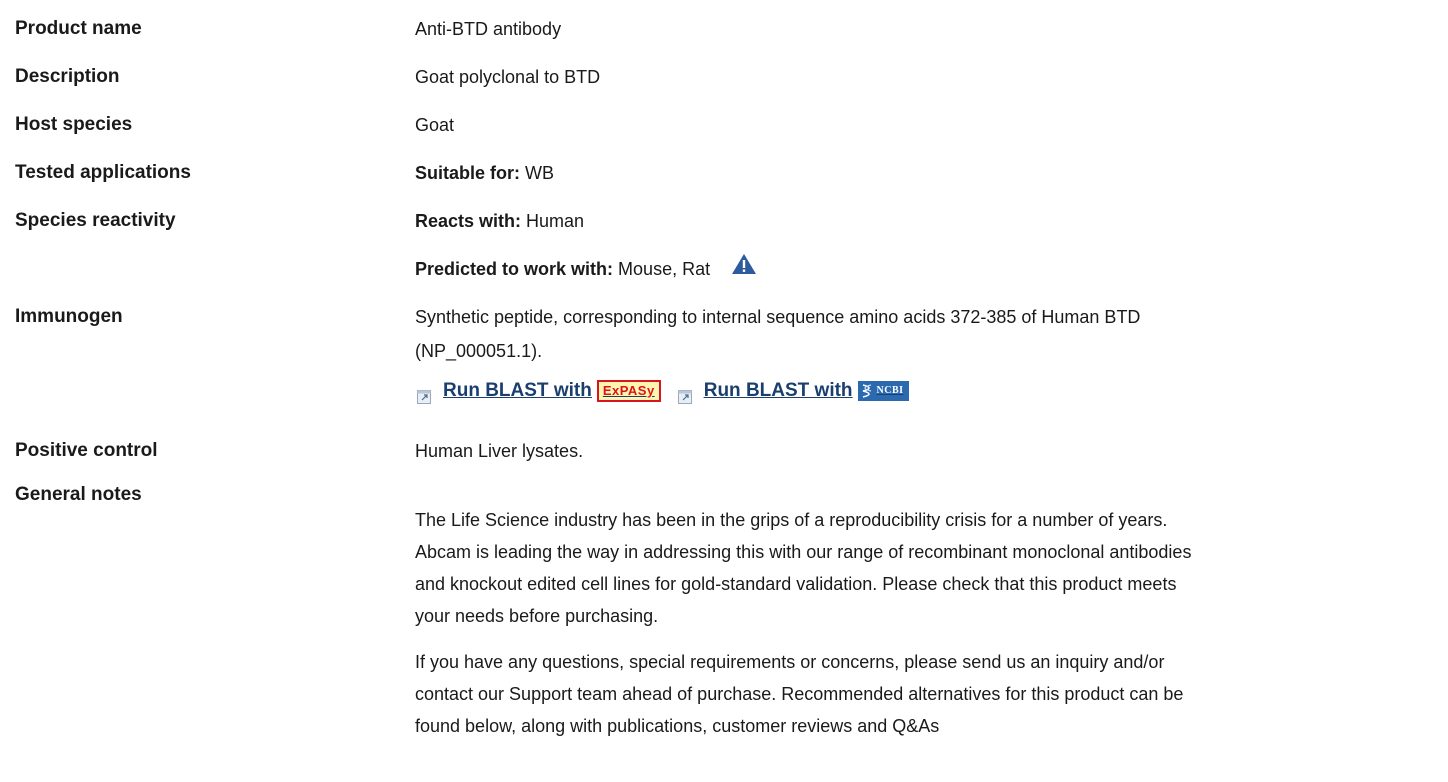 Image resolution: width=1448 pixels, height=782 pixels. I want to click on description-value: Goat polyclonal to BTD, so click(508, 77).